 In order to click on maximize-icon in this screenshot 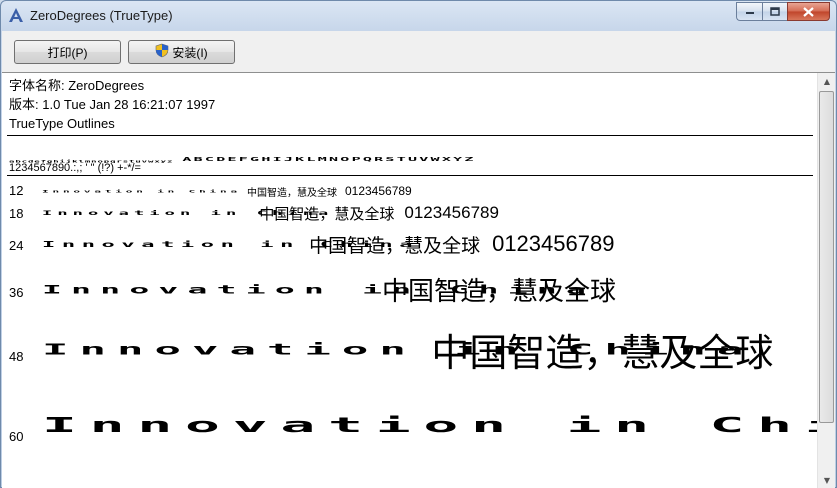, I will do `click(775, 11)`.